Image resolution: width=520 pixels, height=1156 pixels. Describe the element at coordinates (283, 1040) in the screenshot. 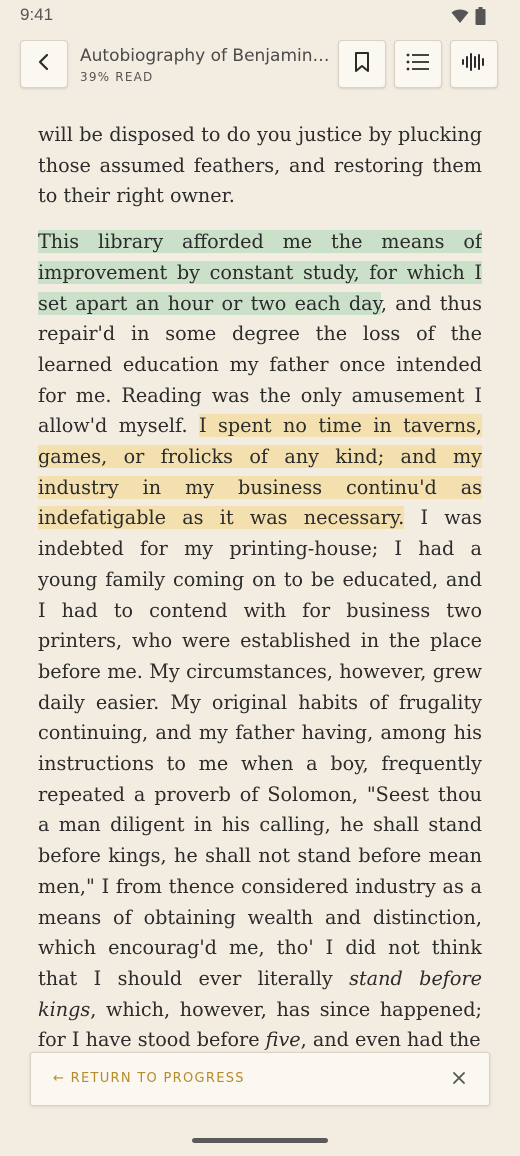

I see `italic-text: five` at that location.